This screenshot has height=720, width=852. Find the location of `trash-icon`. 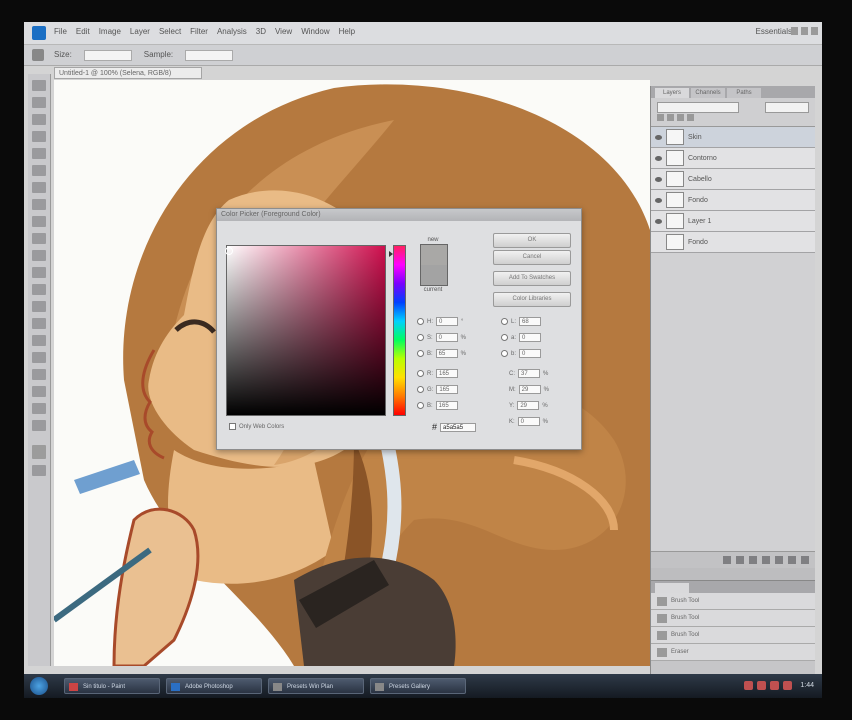

trash-icon is located at coordinates (805, 560).